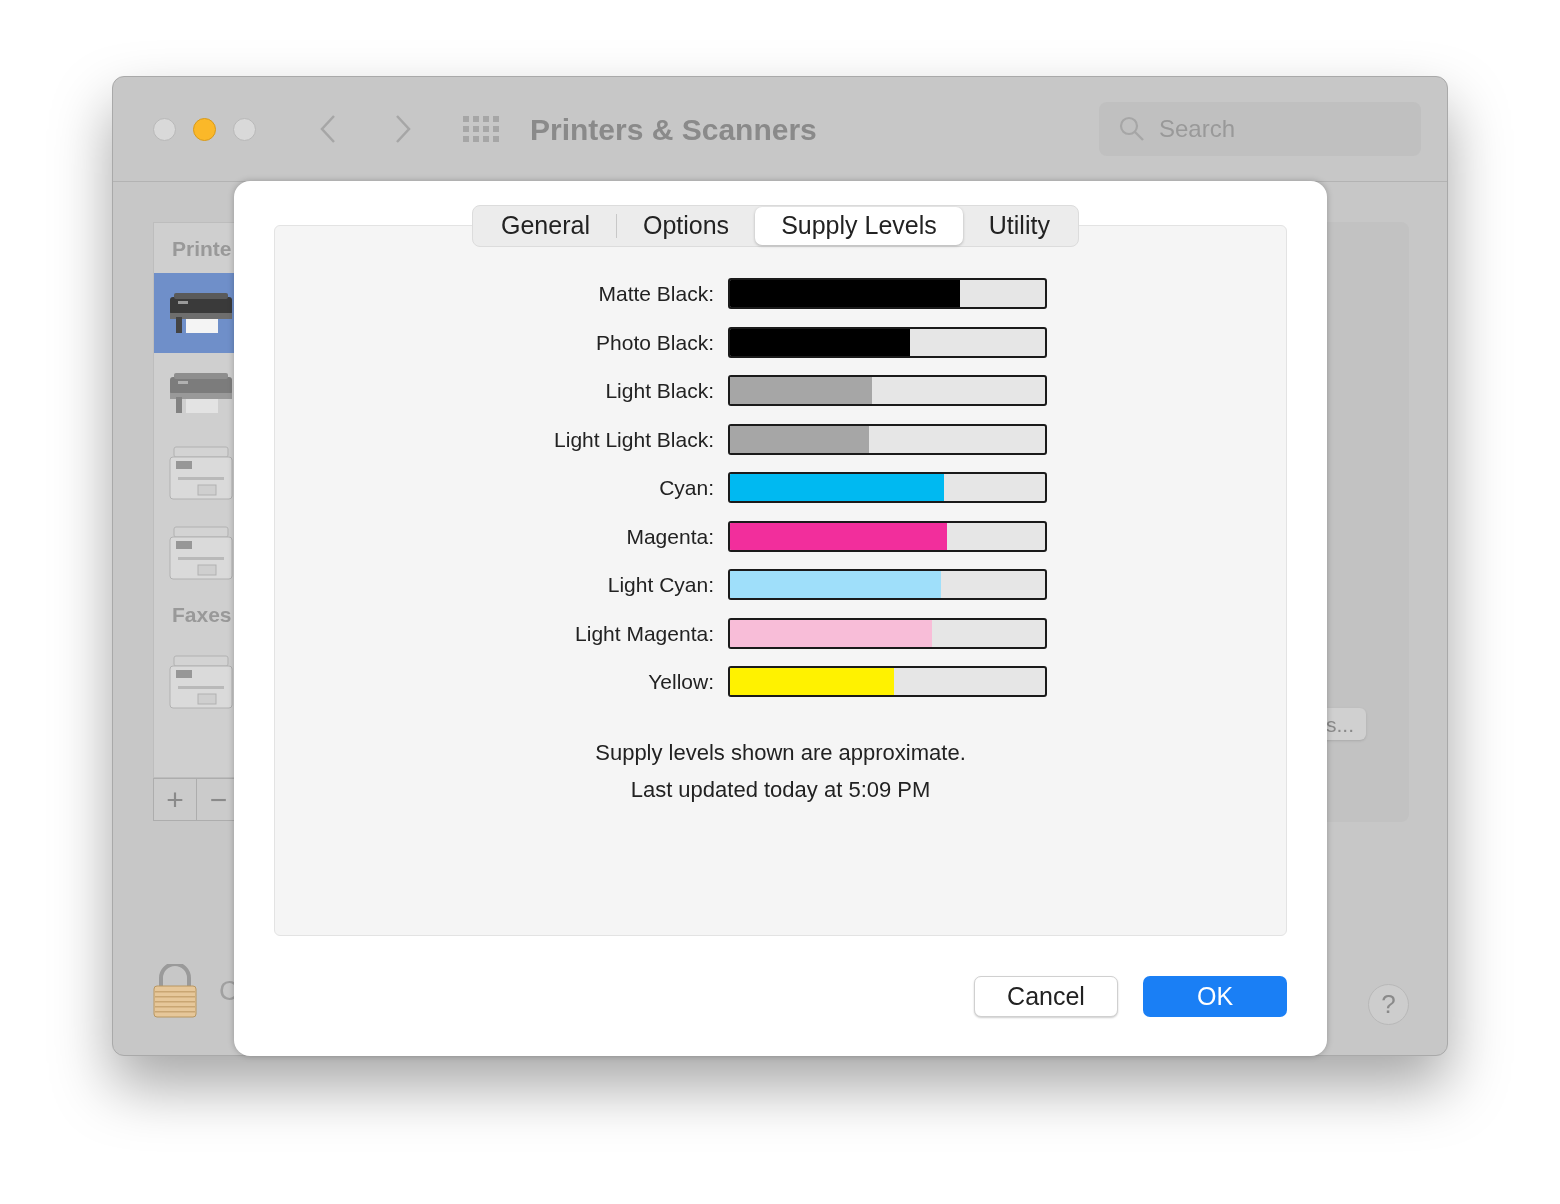 The height and width of the screenshot is (1204, 1560). Describe the element at coordinates (660, 585) in the screenshot. I see `supply-label: Light Cyan:` at that location.